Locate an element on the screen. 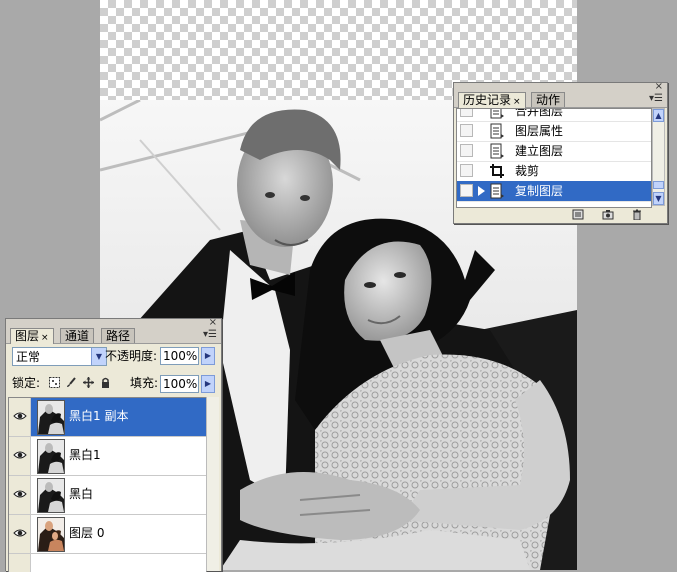  lock-transparent-icon is located at coordinates (54, 382).